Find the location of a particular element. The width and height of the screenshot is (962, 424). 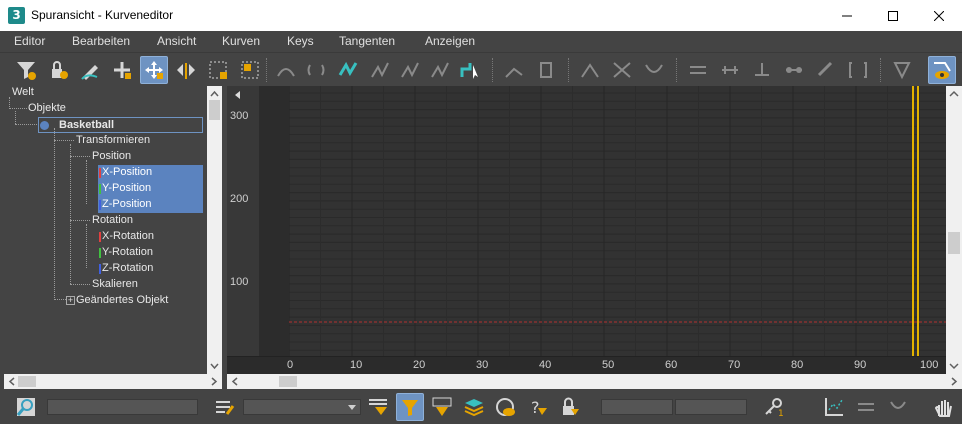

view-toggle-icon is located at coordinates (942, 70).